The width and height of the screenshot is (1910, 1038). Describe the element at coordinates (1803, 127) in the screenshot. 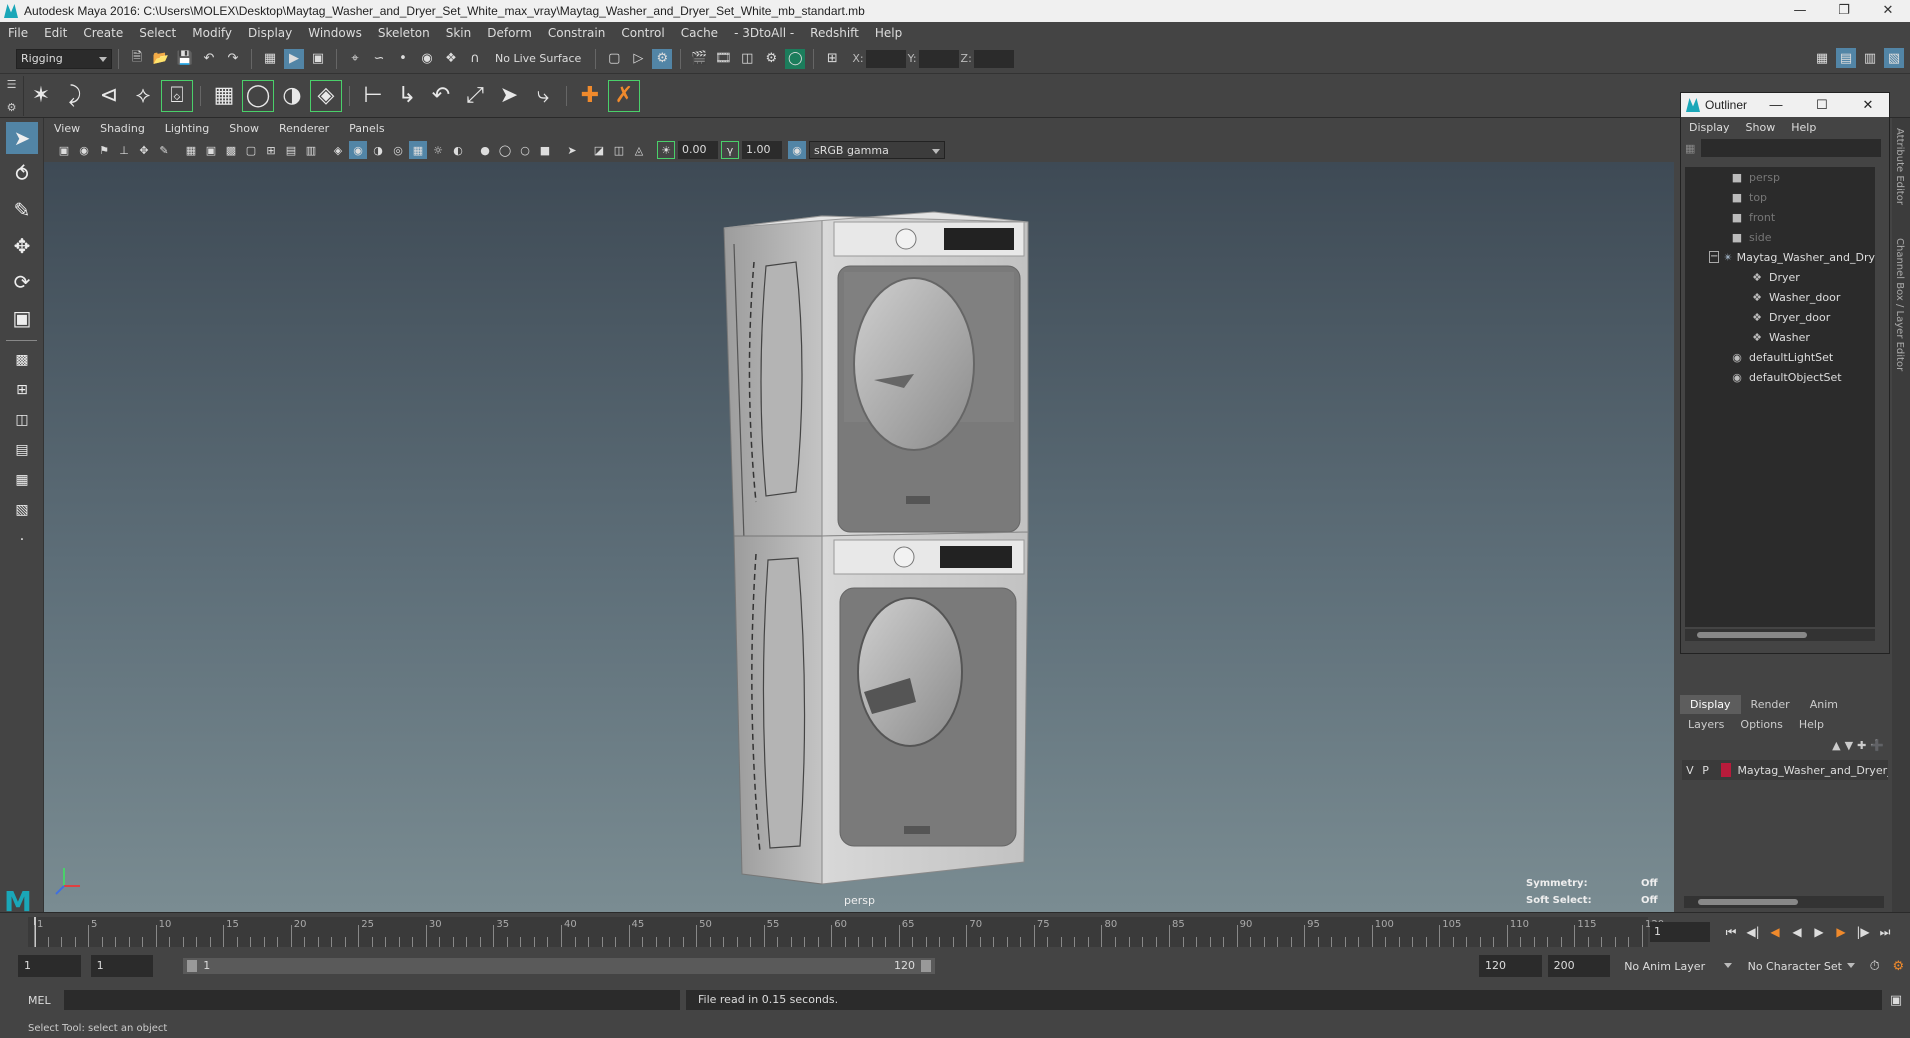

I see `outliner-menu-help: Help` at that location.